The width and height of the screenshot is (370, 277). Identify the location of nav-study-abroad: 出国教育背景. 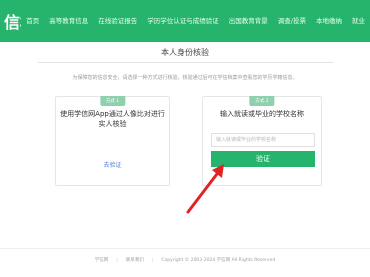
(248, 21).